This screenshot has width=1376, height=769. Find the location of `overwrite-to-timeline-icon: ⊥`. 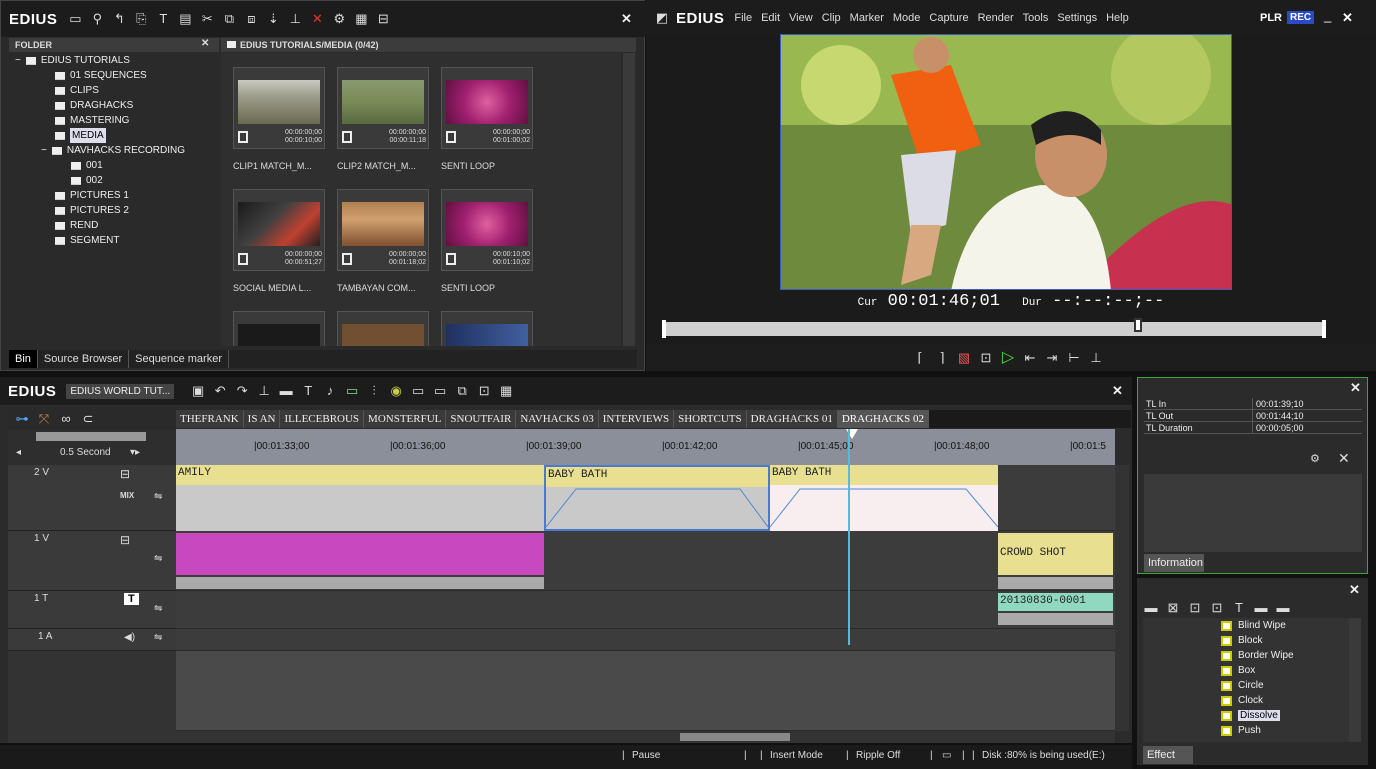

overwrite-to-timeline-icon: ⊥ is located at coordinates (1096, 358).